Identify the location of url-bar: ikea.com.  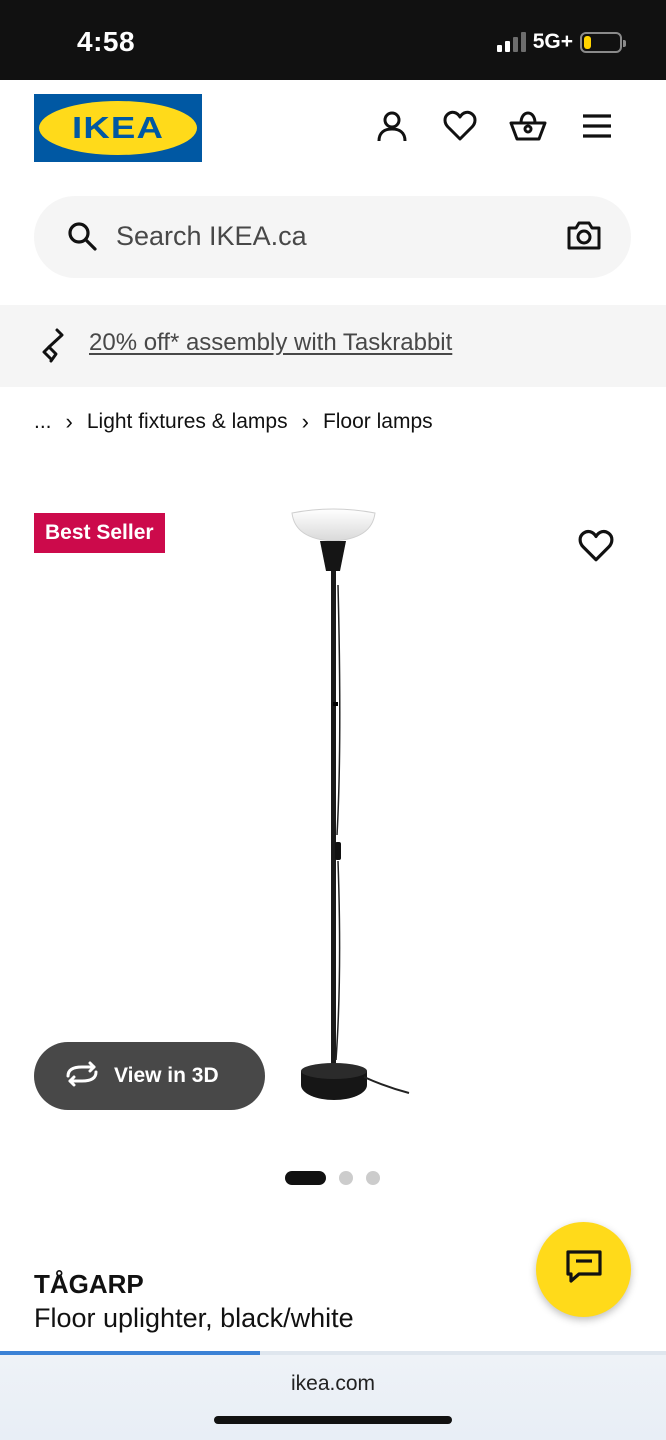
(333, 1384).